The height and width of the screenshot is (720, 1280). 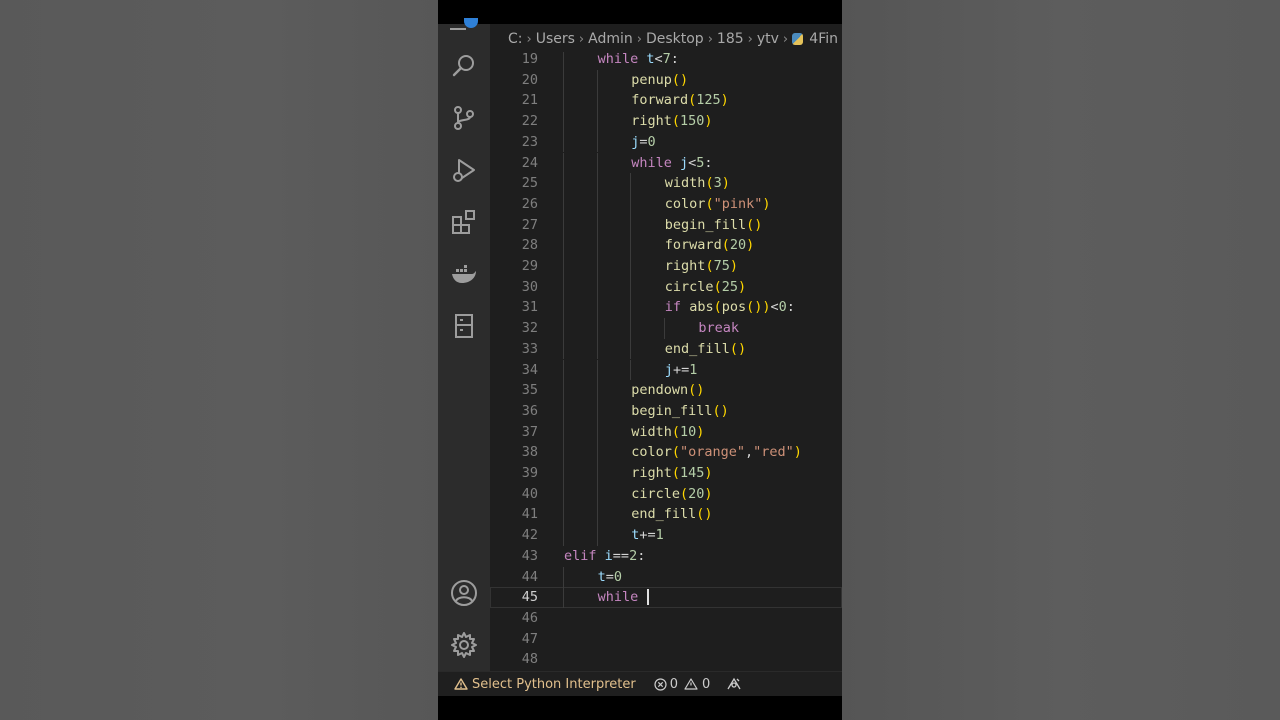 I want to click on code-line: 31 if abs(pos())<0:, so click(x=666, y=308).